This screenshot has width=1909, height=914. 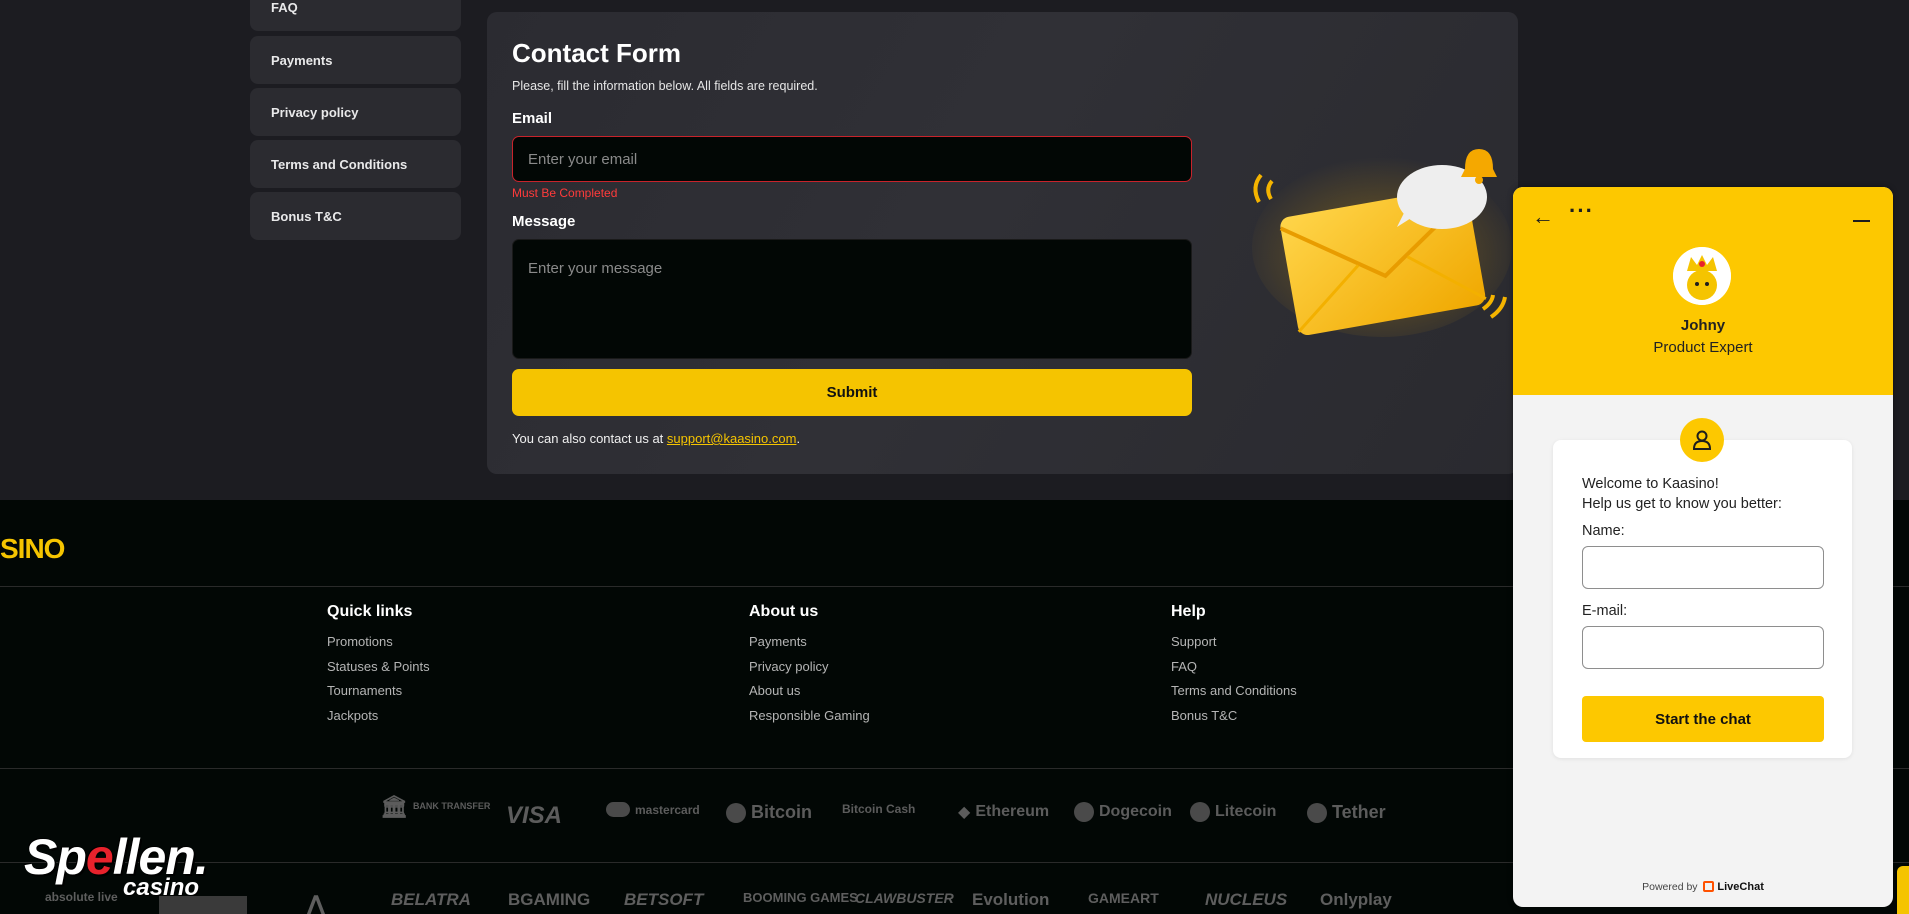 What do you see at coordinates (1709, 886) in the screenshot?
I see `livechat-logo-icon` at bounding box center [1709, 886].